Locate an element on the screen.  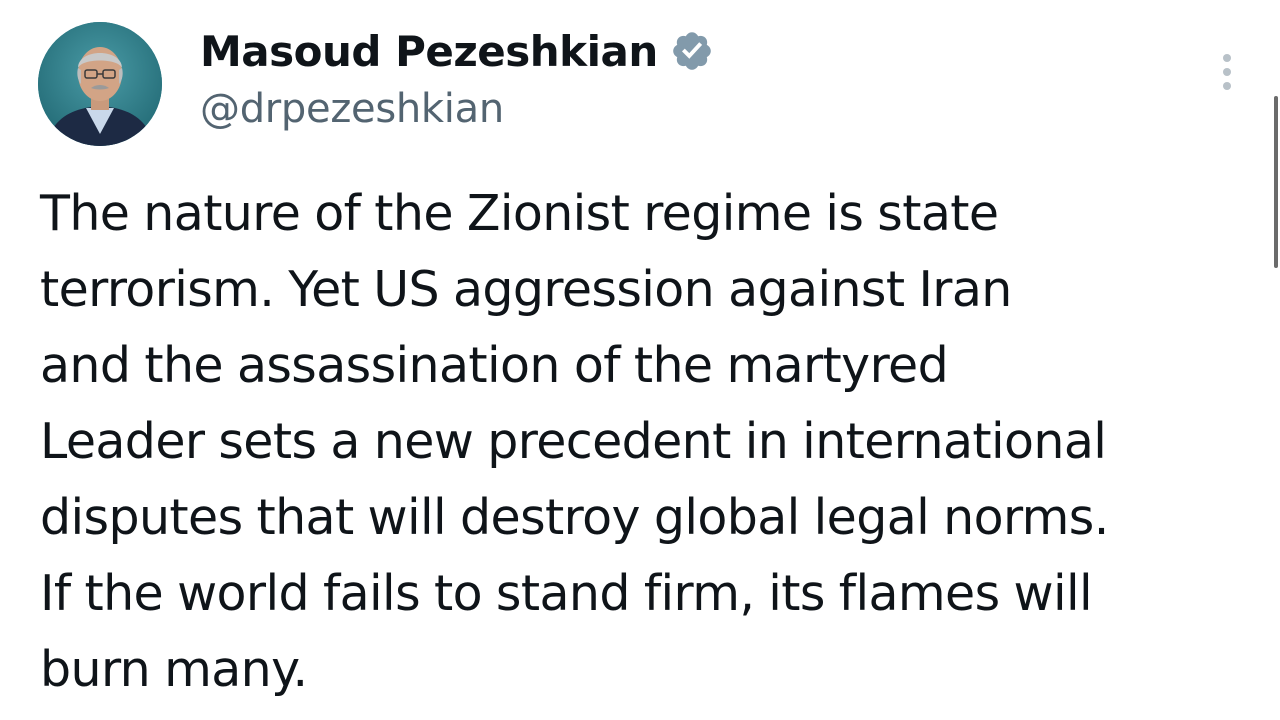
scrollbar is located at coordinates (1276, 182).